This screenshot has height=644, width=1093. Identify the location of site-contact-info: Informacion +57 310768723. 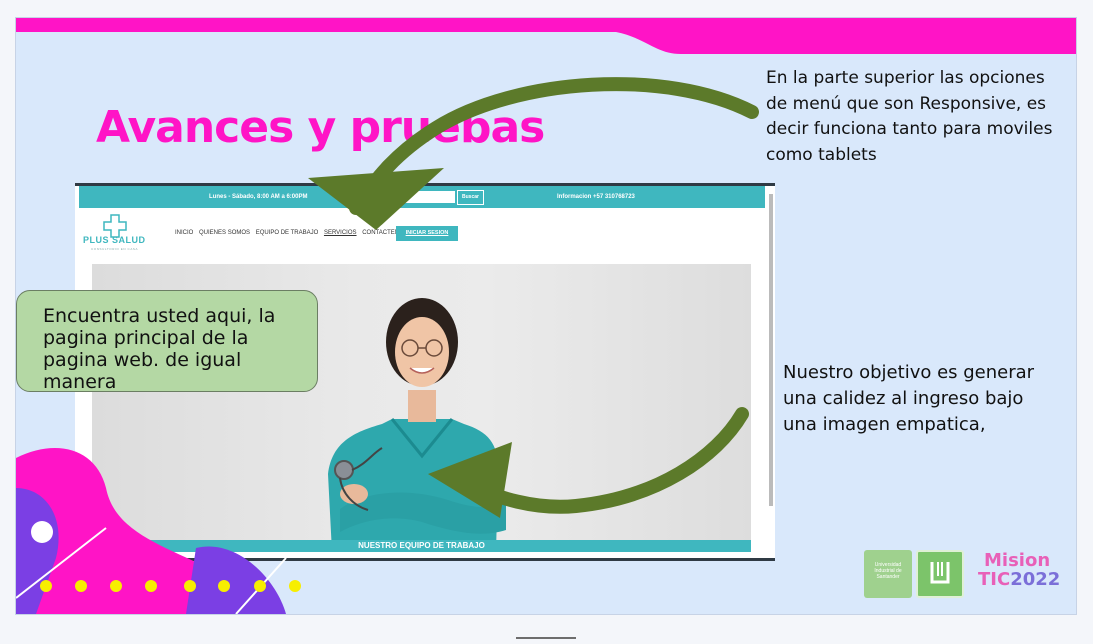
(596, 197).